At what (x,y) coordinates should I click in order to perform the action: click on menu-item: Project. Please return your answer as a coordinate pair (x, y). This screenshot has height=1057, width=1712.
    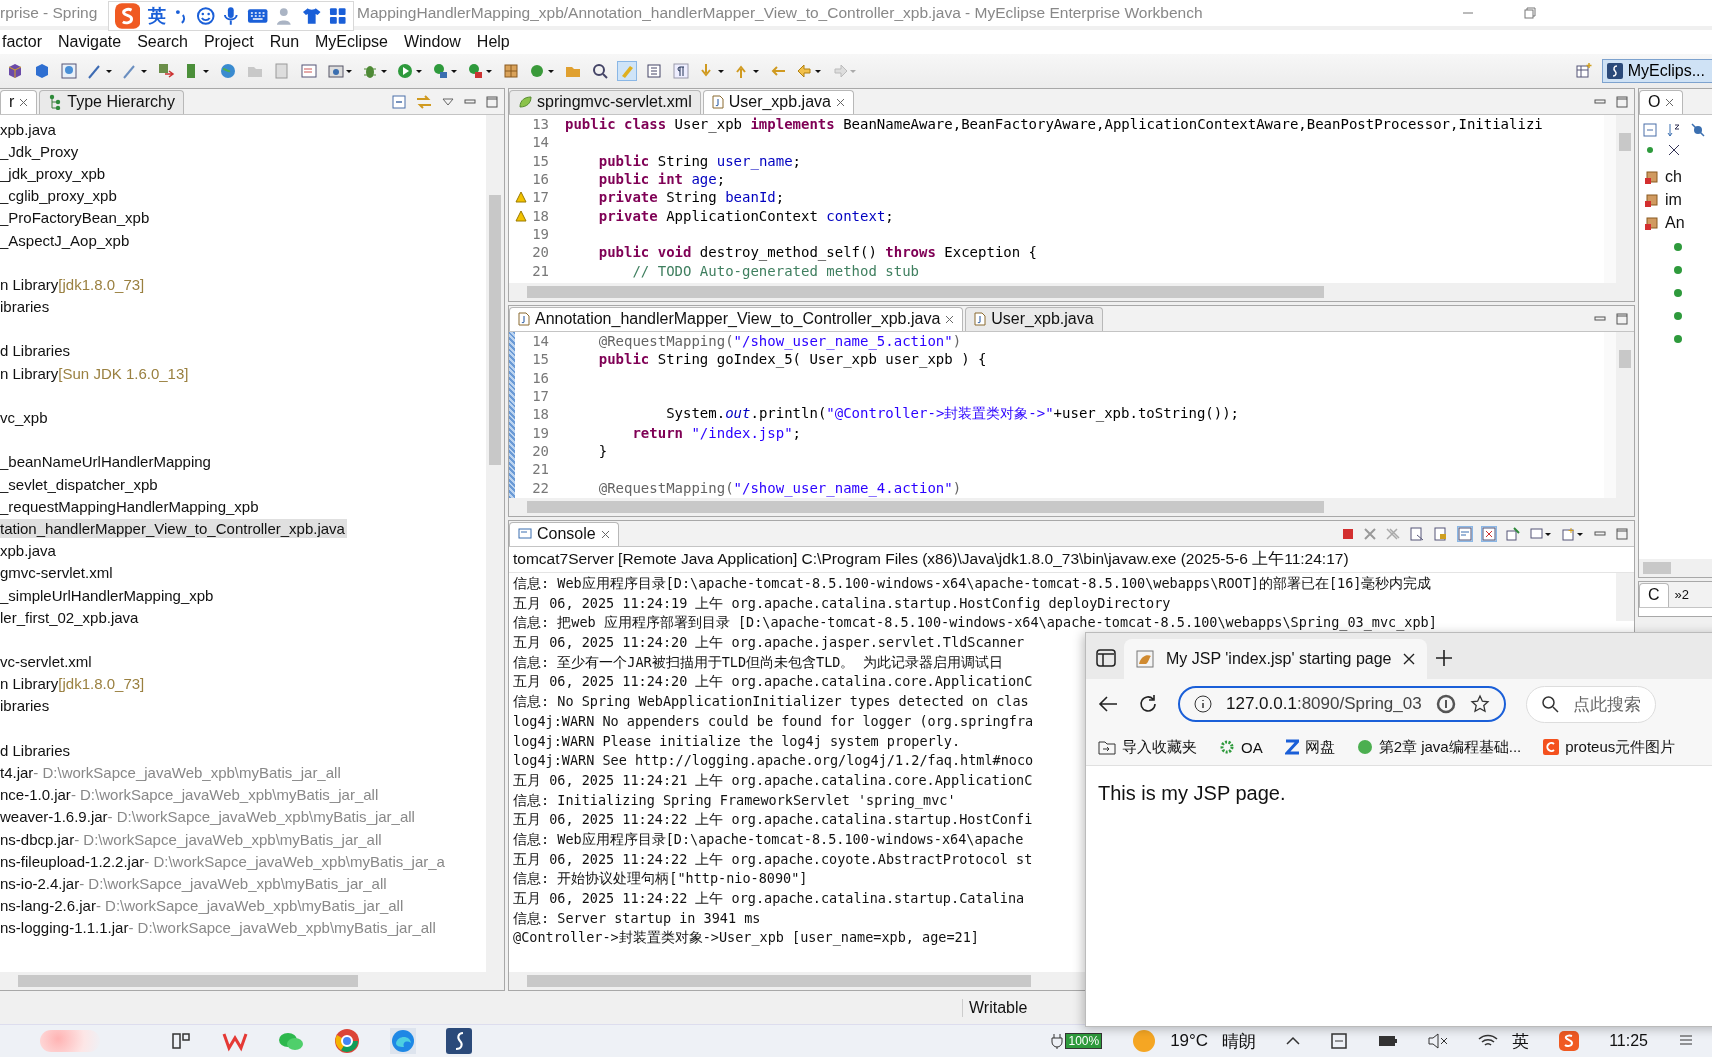
    Looking at the image, I should click on (232, 42).